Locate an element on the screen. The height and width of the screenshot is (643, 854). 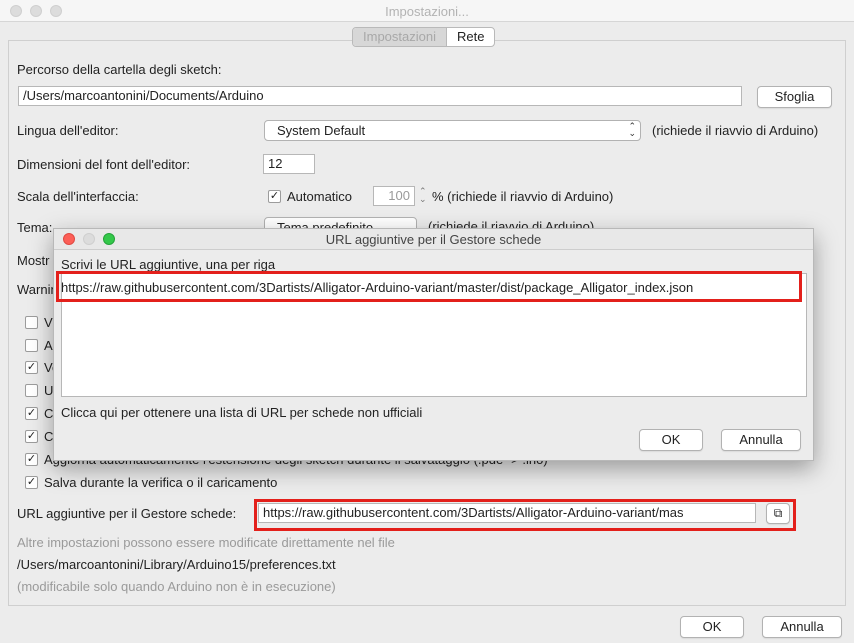
language-note: (richiede il riavvio di Arduino) is located at coordinates (735, 130).